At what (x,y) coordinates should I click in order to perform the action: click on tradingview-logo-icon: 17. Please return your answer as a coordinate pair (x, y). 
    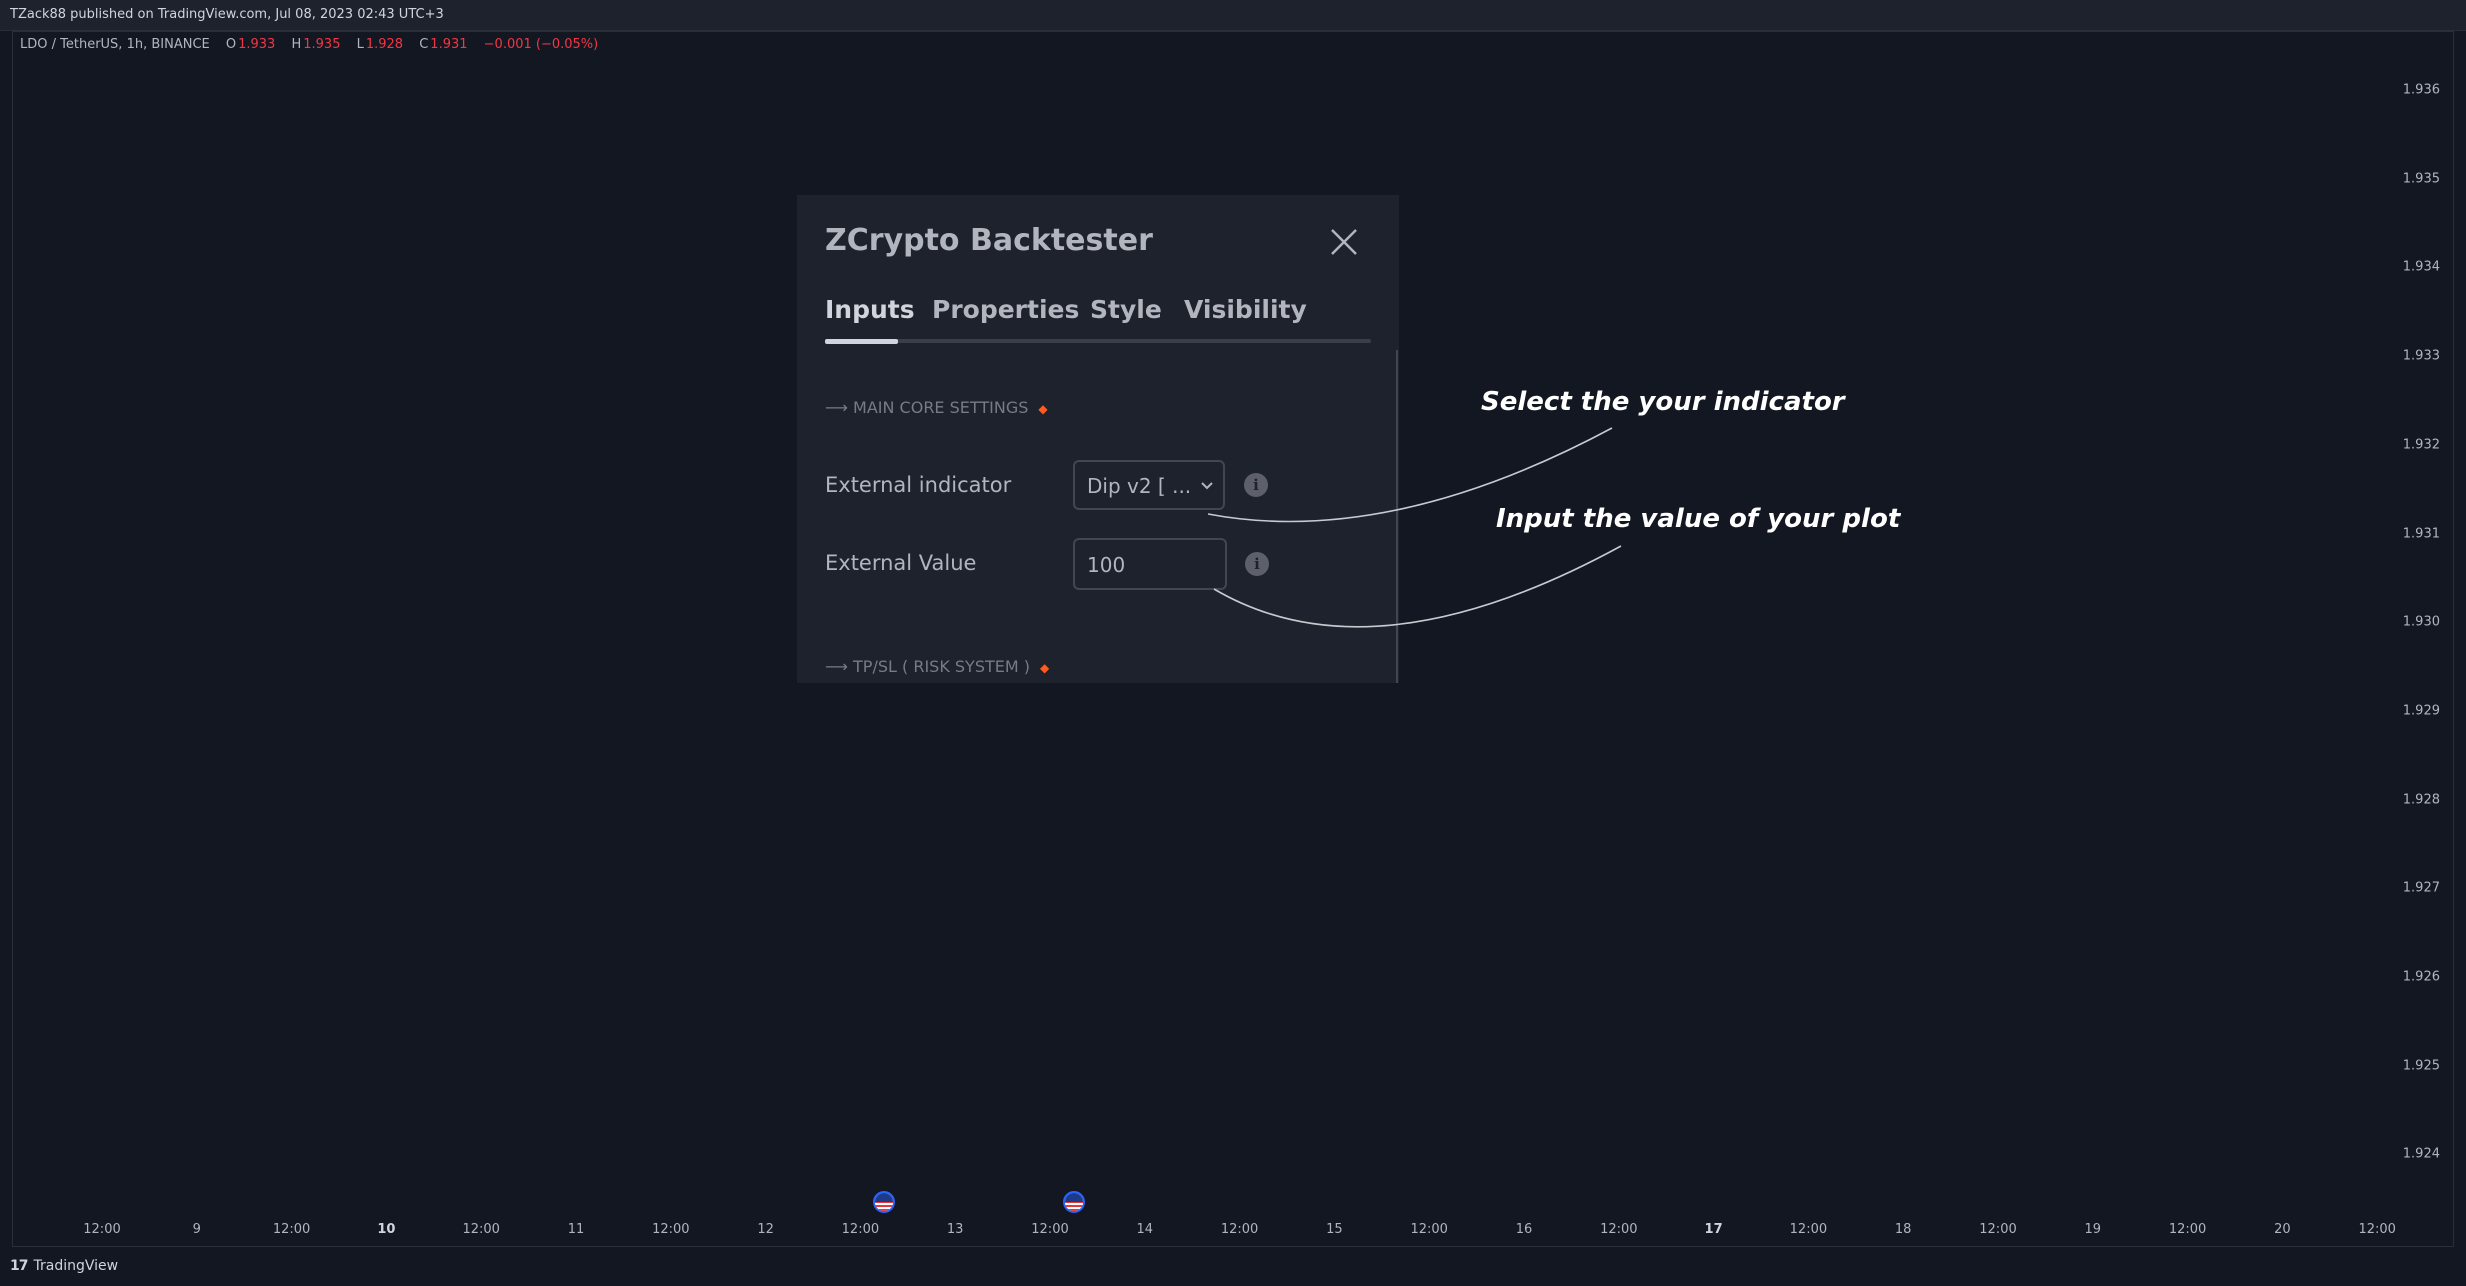
    Looking at the image, I should click on (19, 1266).